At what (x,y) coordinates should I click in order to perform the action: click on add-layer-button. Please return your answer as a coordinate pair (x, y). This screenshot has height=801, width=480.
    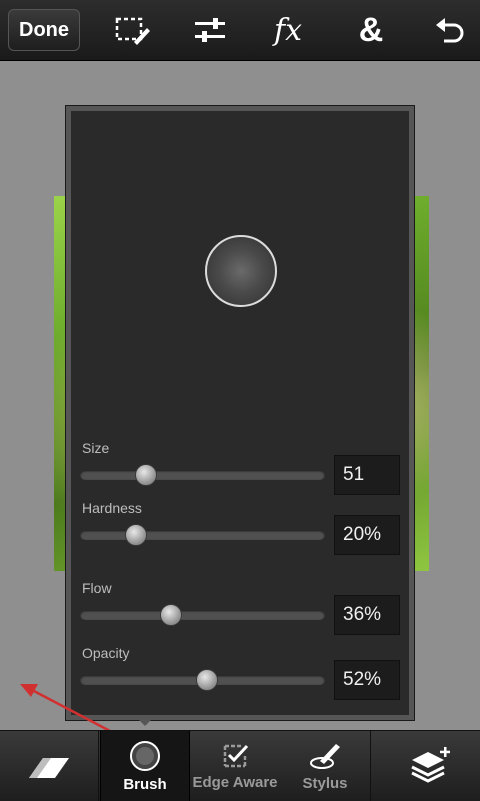
    Looking at the image, I should click on (430, 766).